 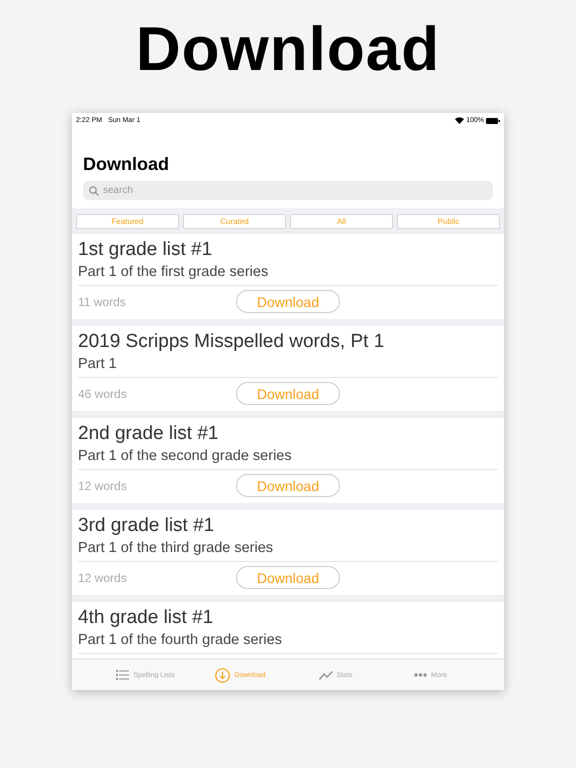 I want to click on chart-line-icon, so click(x=325, y=675).